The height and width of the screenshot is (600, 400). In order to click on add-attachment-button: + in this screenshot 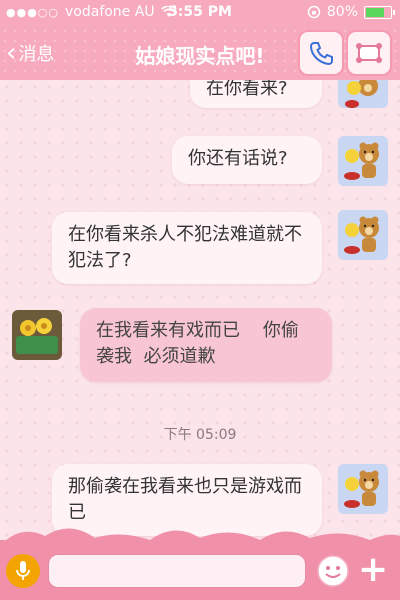, I will do `click(373, 570)`.